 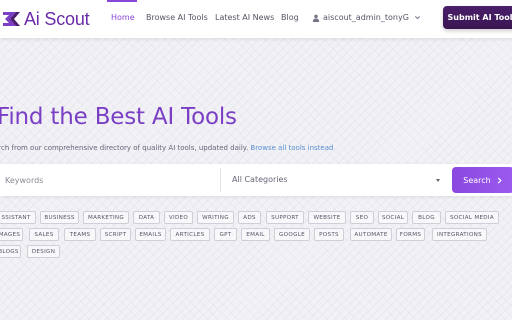 What do you see at coordinates (80, 234) in the screenshot?
I see `tag-teams: TEAMS` at bounding box center [80, 234].